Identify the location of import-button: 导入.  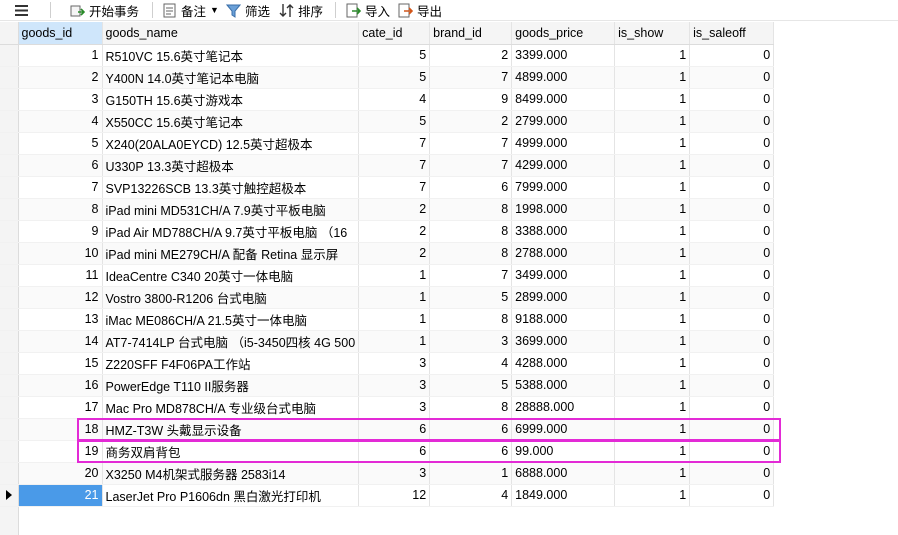
(368, 10).